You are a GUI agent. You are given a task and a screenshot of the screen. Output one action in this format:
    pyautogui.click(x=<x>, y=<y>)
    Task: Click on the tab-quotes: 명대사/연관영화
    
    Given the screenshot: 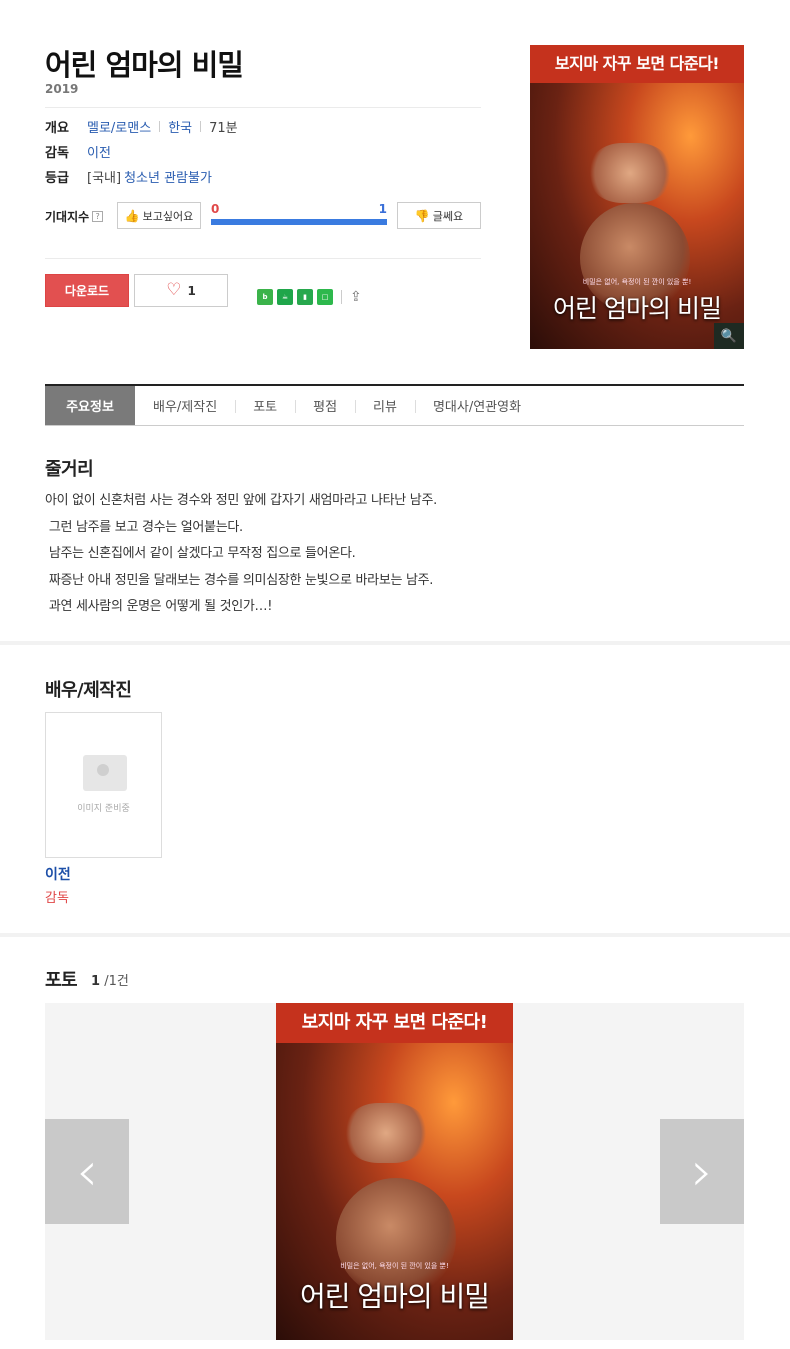 What is the action you would take?
    pyautogui.click(x=476, y=405)
    